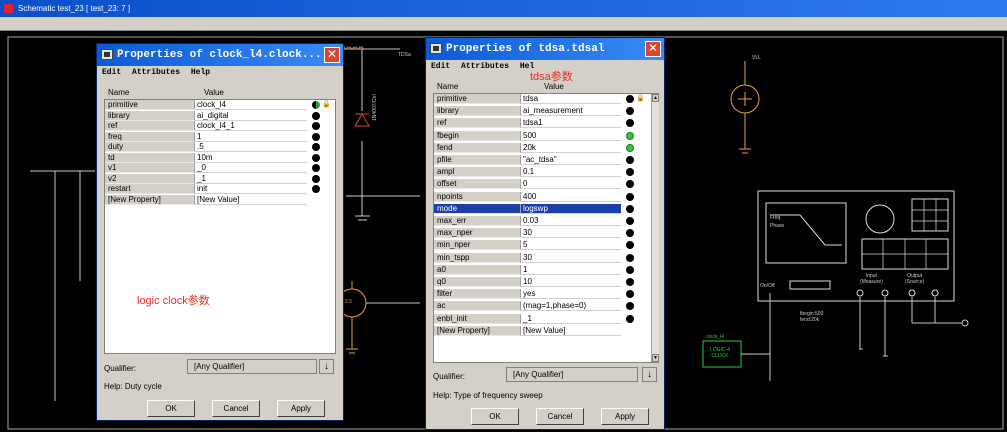  Describe the element at coordinates (150, 136) in the screenshot. I see `property-name: freq` at that location.